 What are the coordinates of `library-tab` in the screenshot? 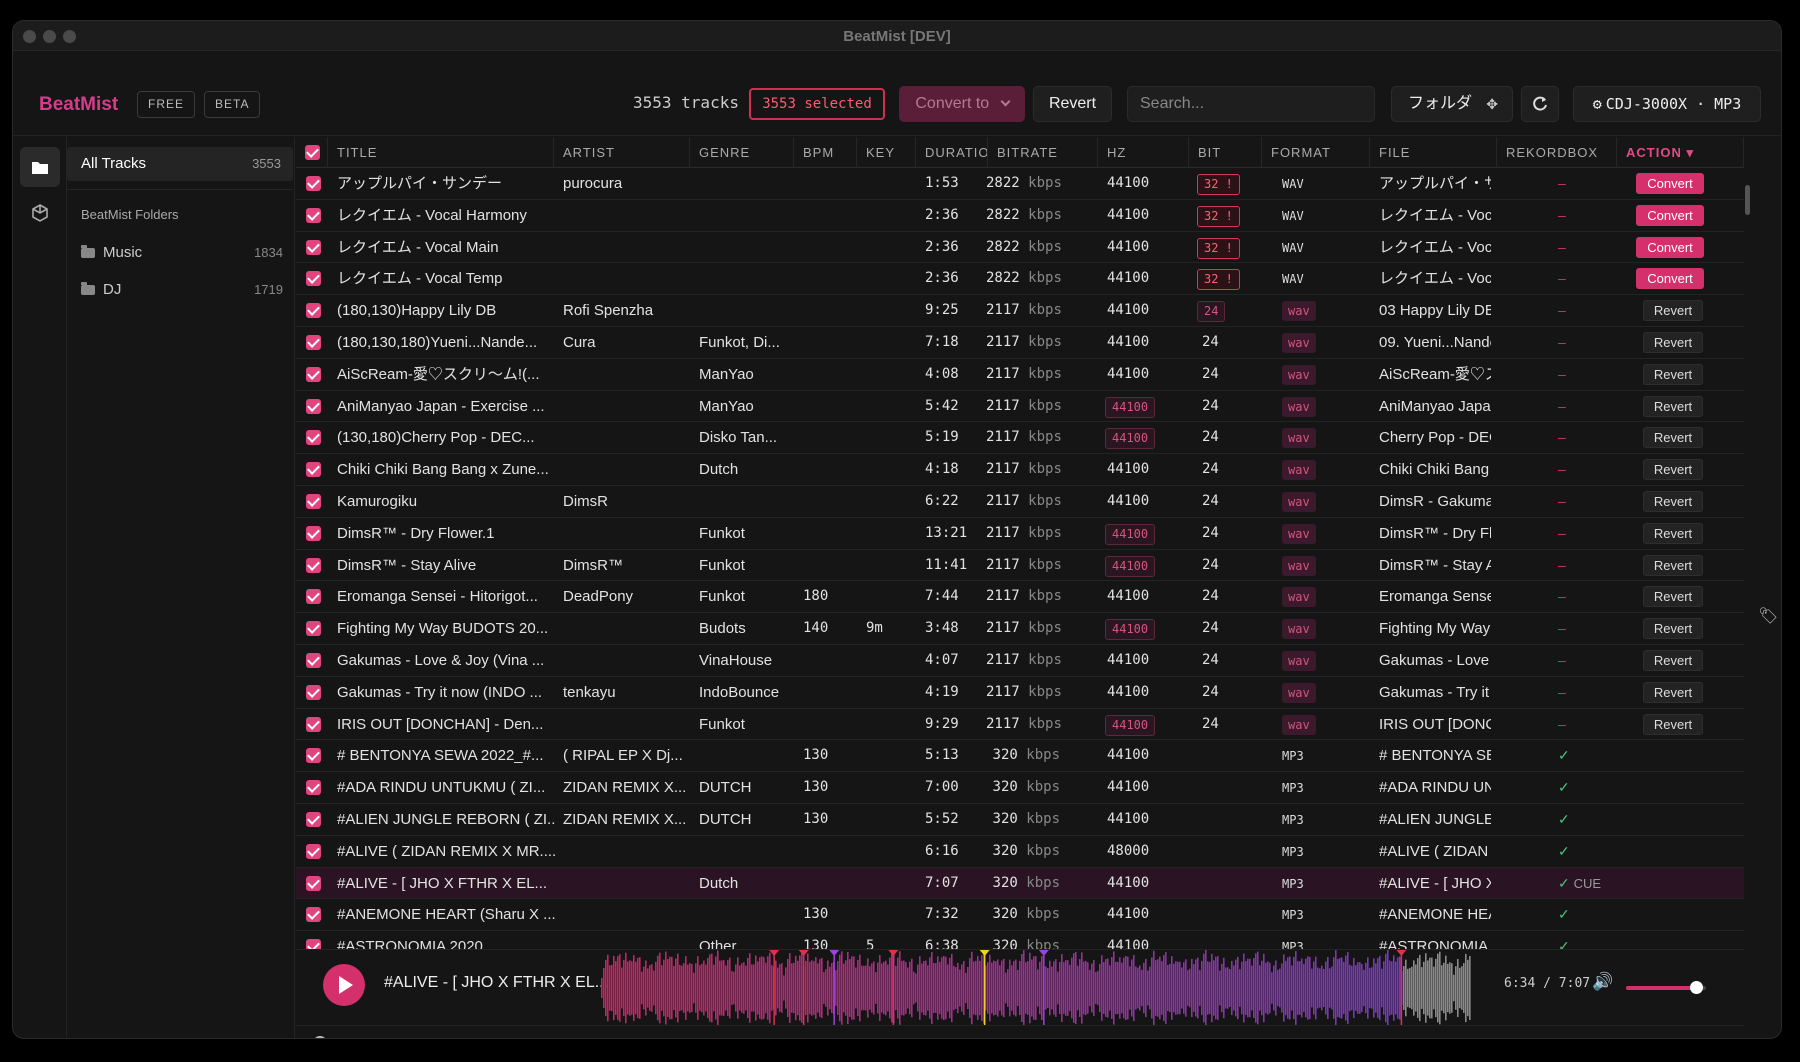 It's located at (40, 167).